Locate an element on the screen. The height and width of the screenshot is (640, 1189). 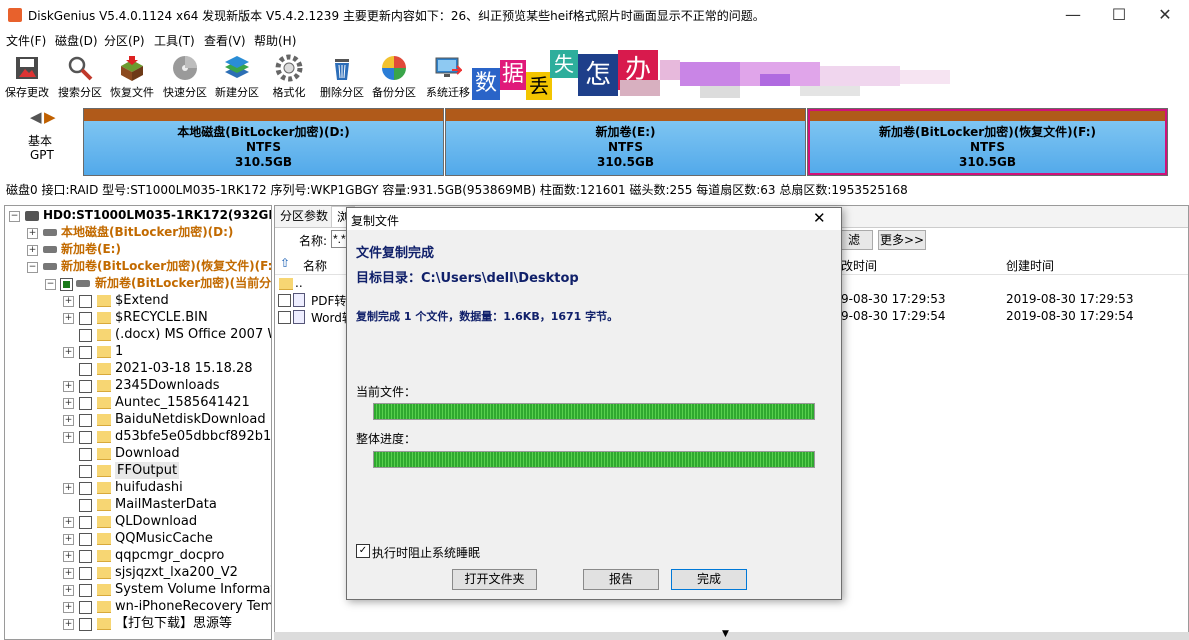
dialog-title-bar: 复制文件 ✕ is located at coordinates (594, 219).